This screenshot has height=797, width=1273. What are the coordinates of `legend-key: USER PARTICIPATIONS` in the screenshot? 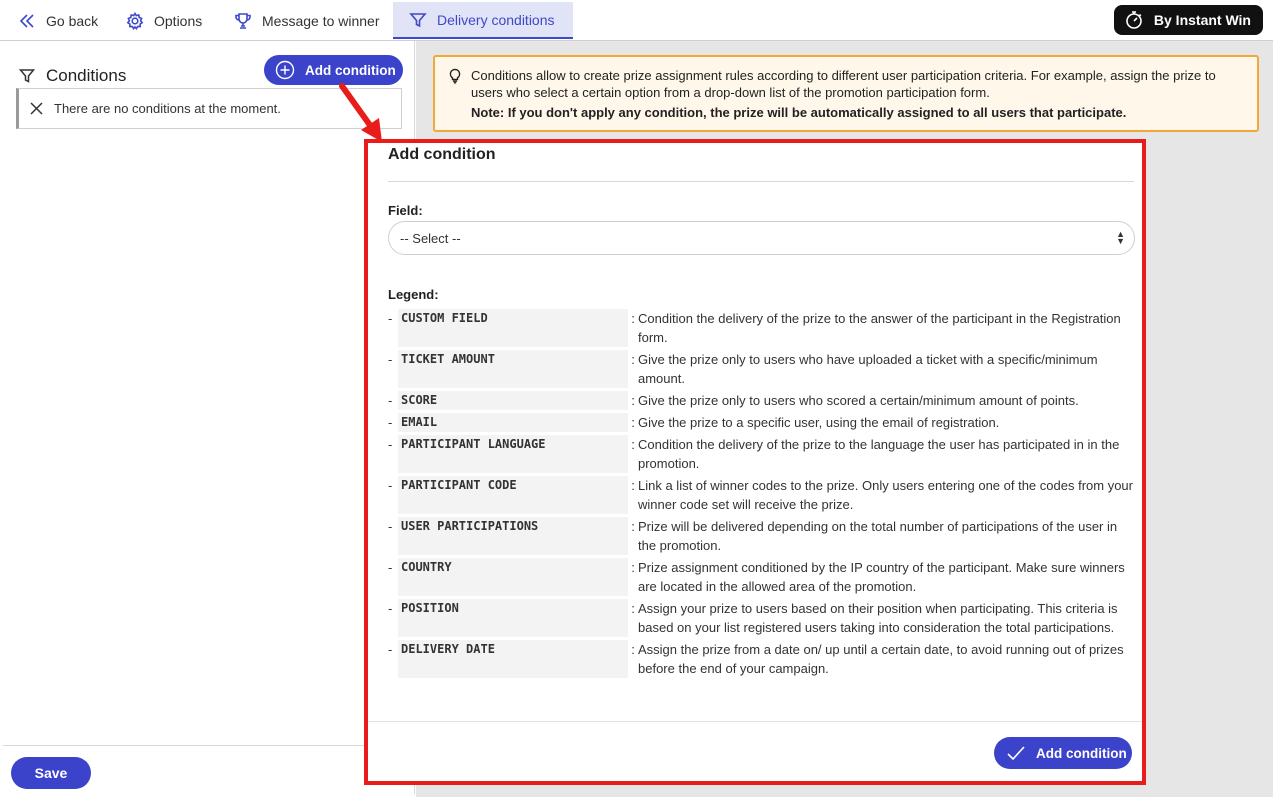 It's located at (513, 536).